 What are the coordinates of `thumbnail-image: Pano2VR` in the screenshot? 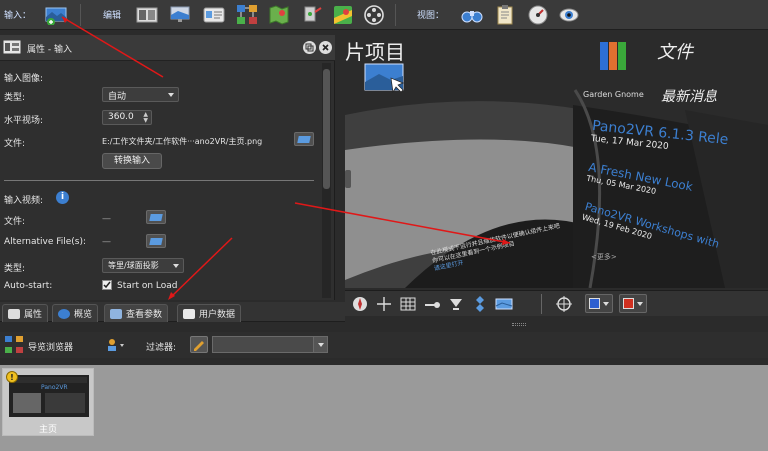 It's located at (49, 396).